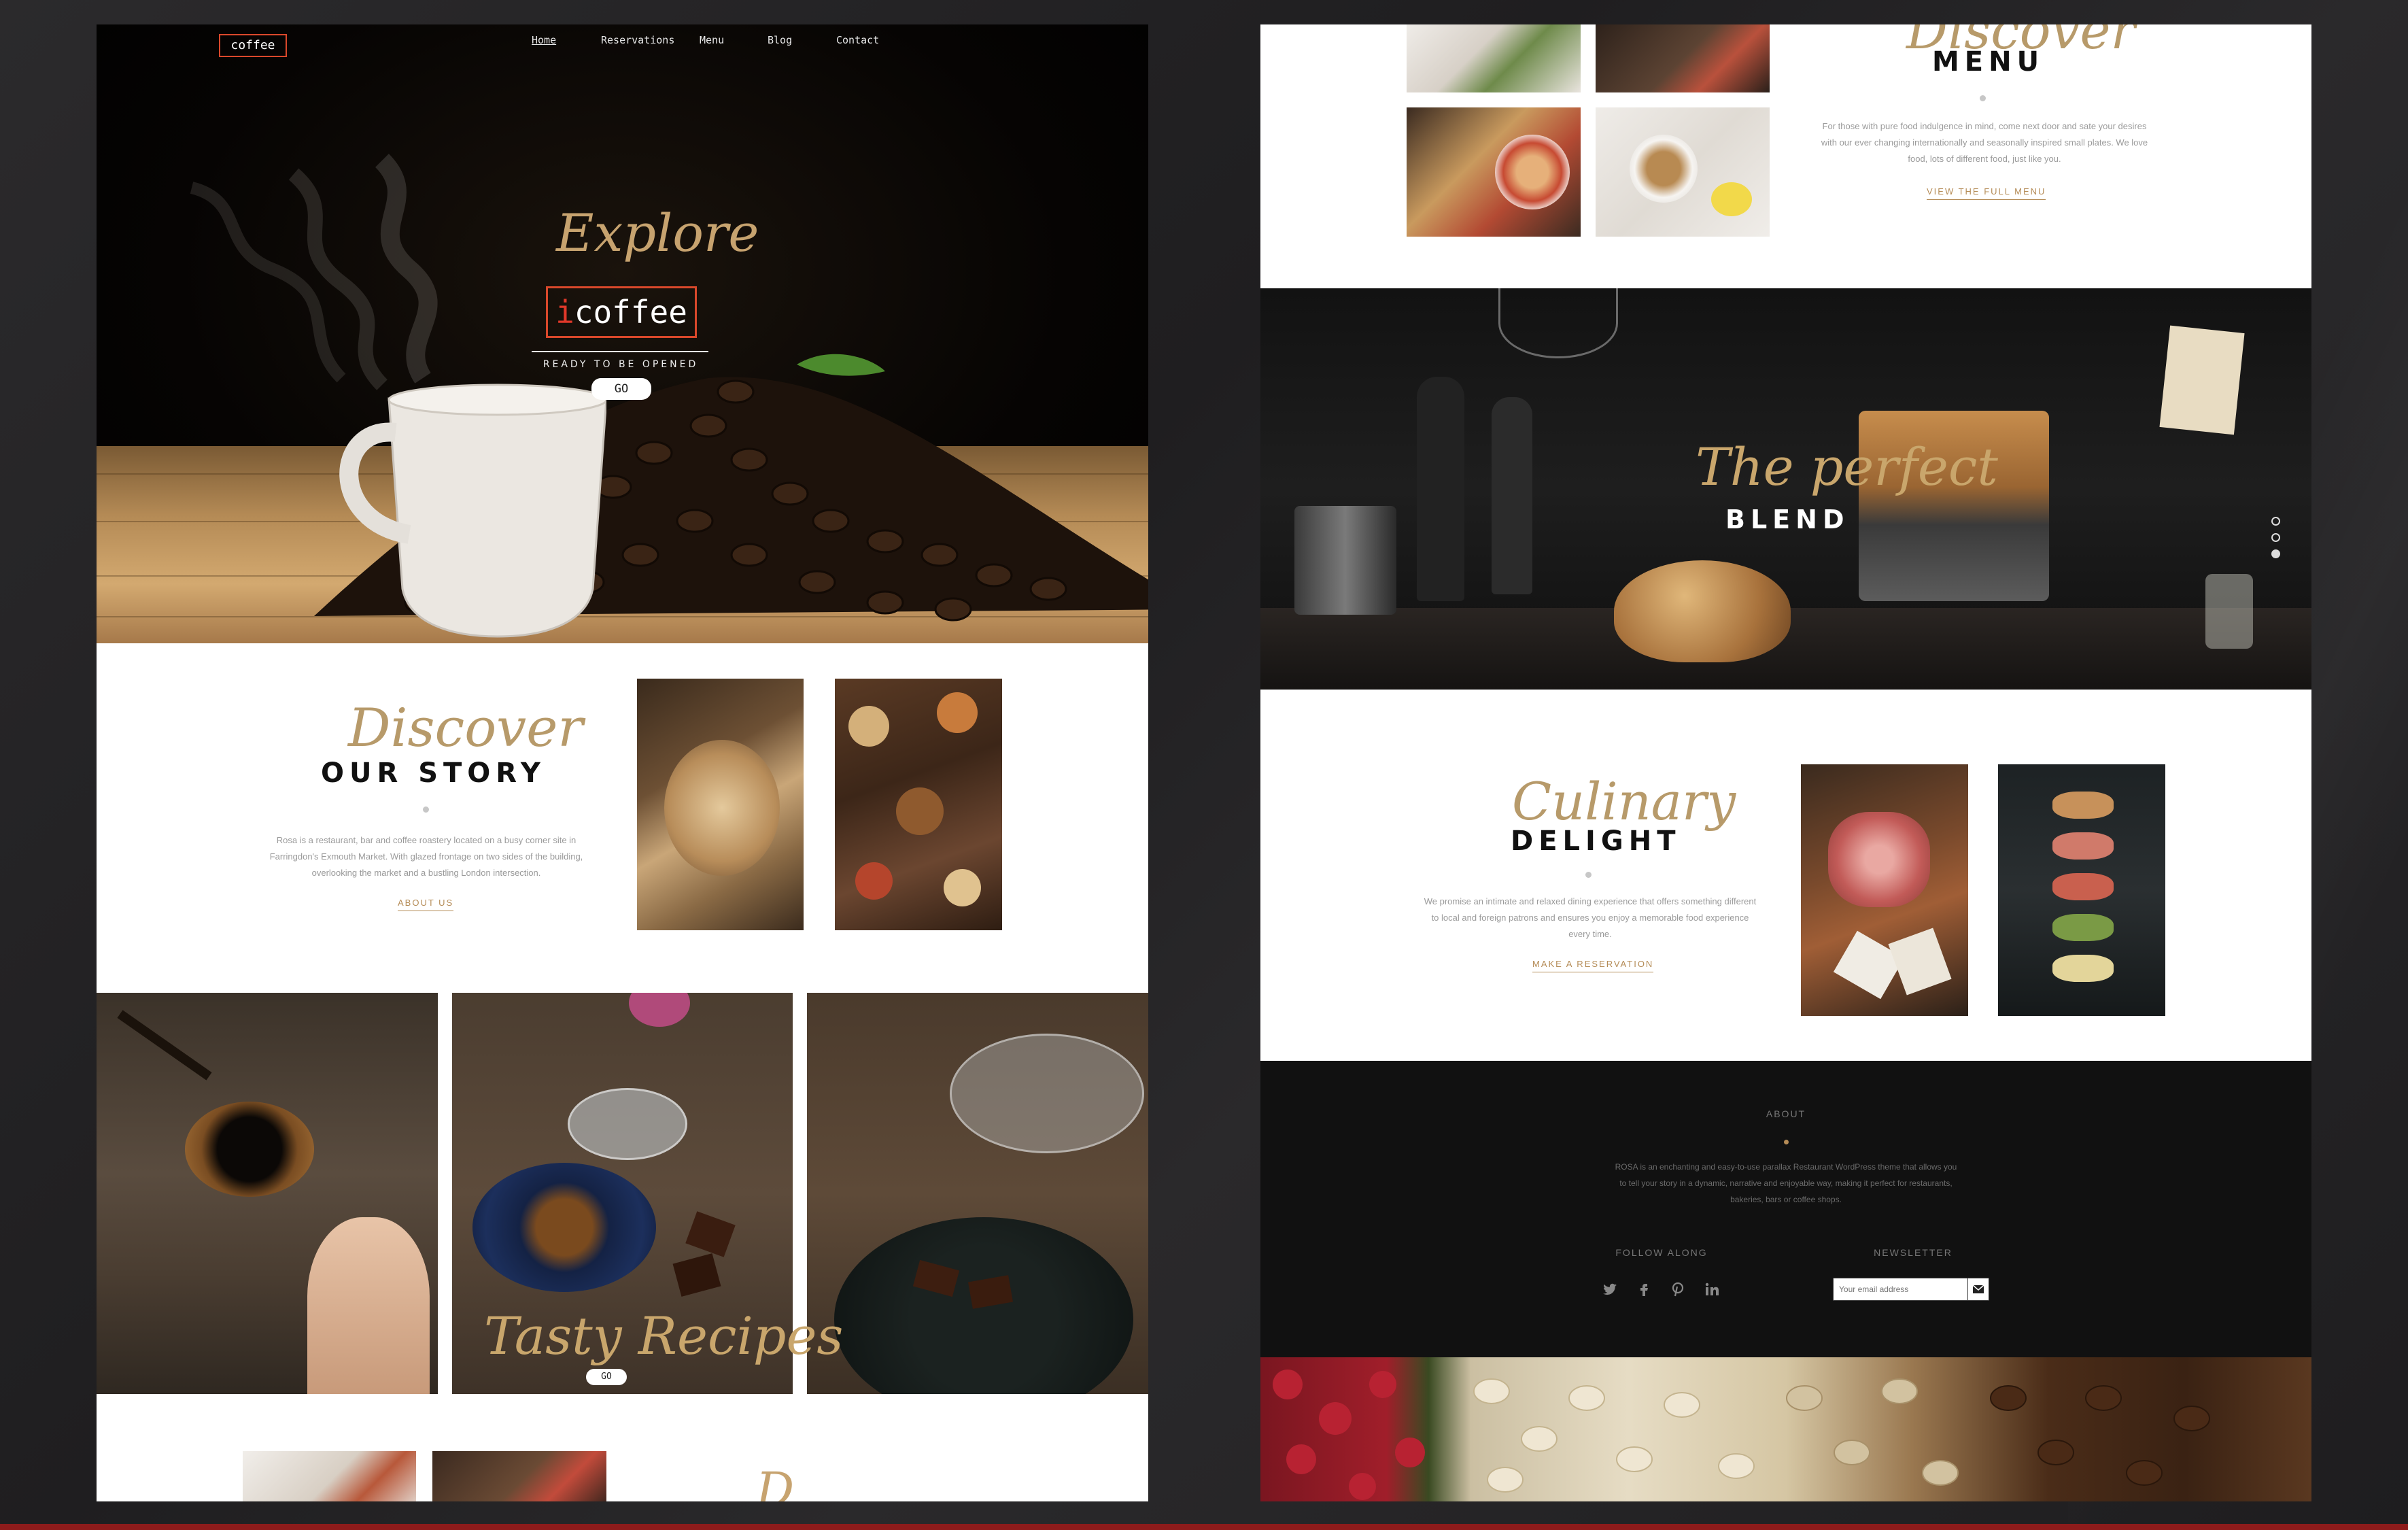  I want to click on linkedin-icon, so click(1712, 1289).